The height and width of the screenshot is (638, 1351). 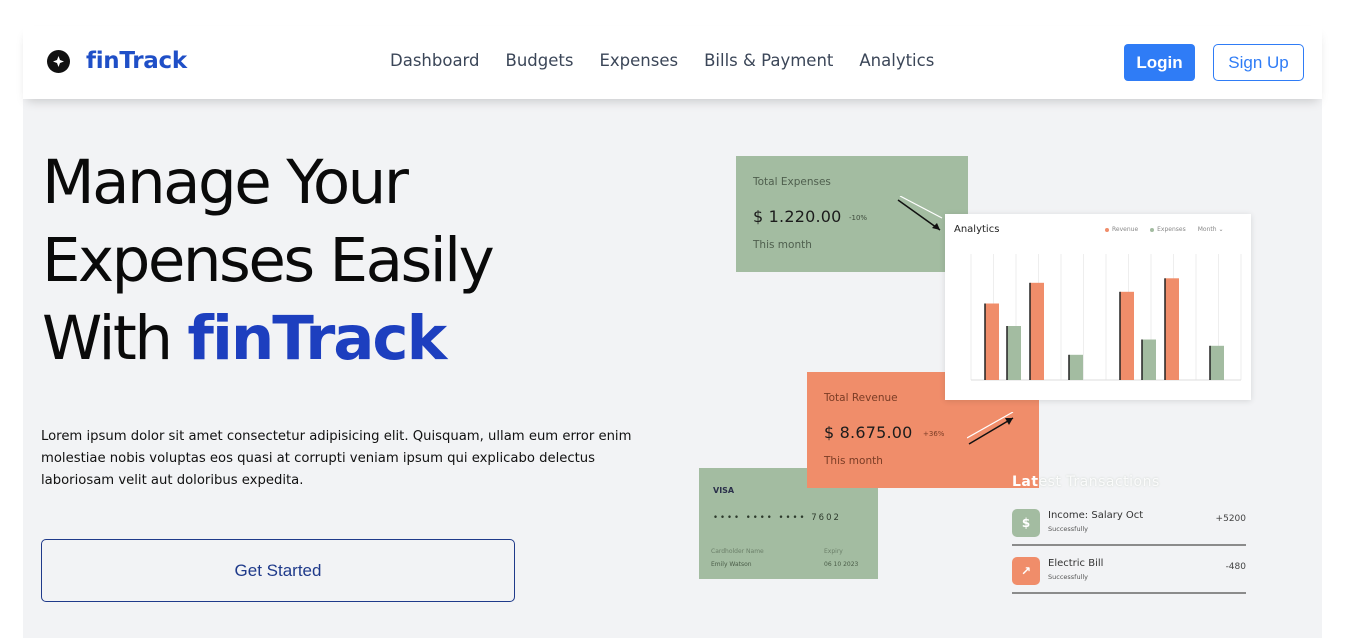 I want to click on expenses-label: Total Expenses, so click(x=792, y=182).